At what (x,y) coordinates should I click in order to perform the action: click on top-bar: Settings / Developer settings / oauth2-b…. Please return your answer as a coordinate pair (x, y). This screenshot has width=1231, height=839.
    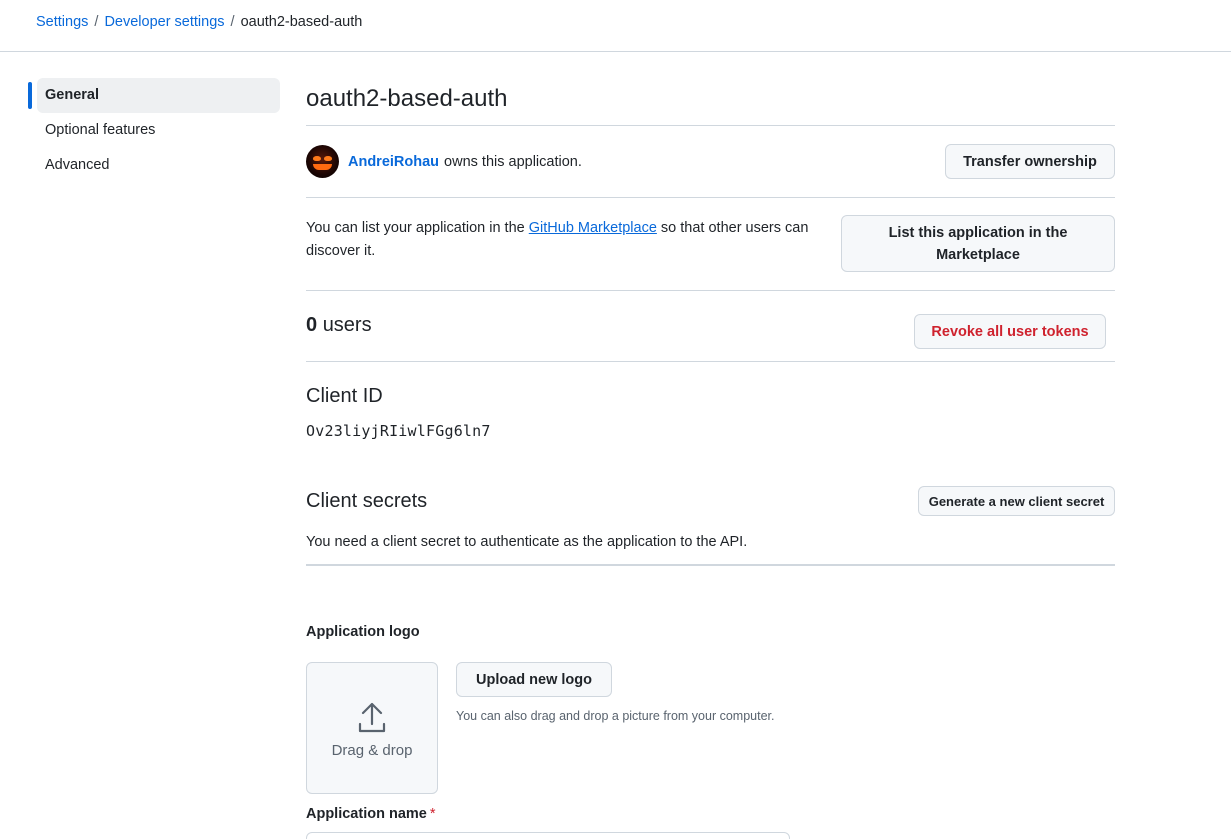
    Looking at the image, I should click on (615, 26).